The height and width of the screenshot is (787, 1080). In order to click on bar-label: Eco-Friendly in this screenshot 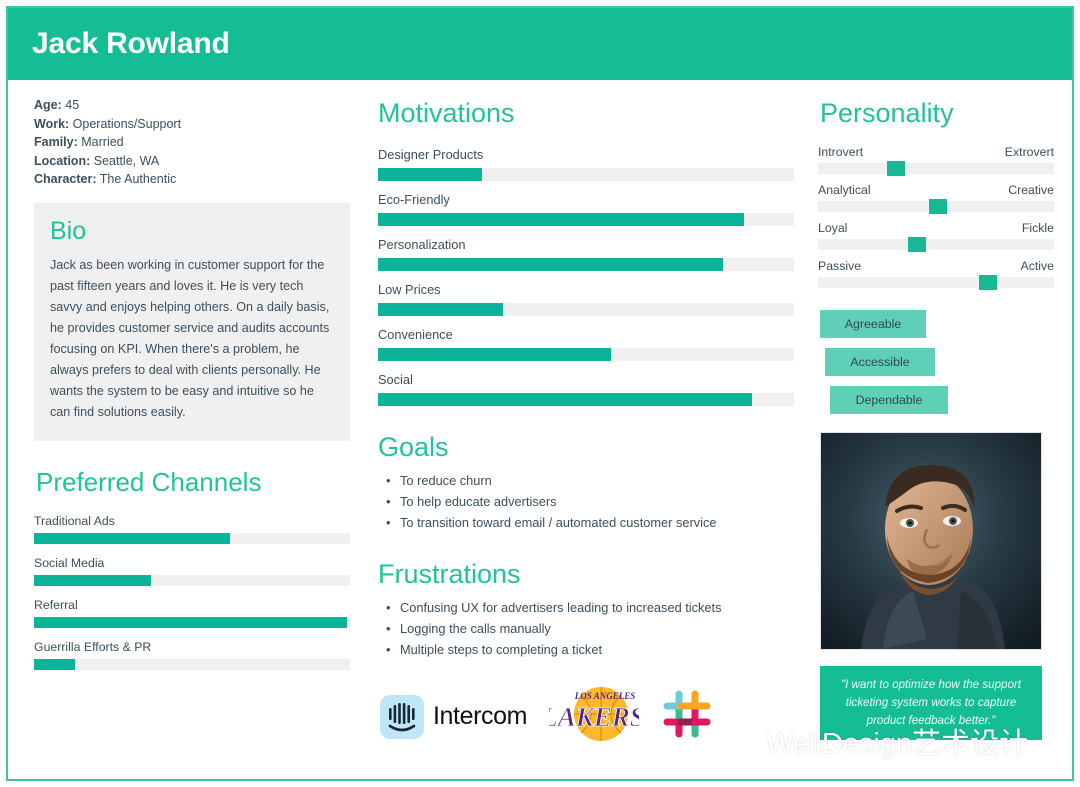, I will do `click(414, 199)`.